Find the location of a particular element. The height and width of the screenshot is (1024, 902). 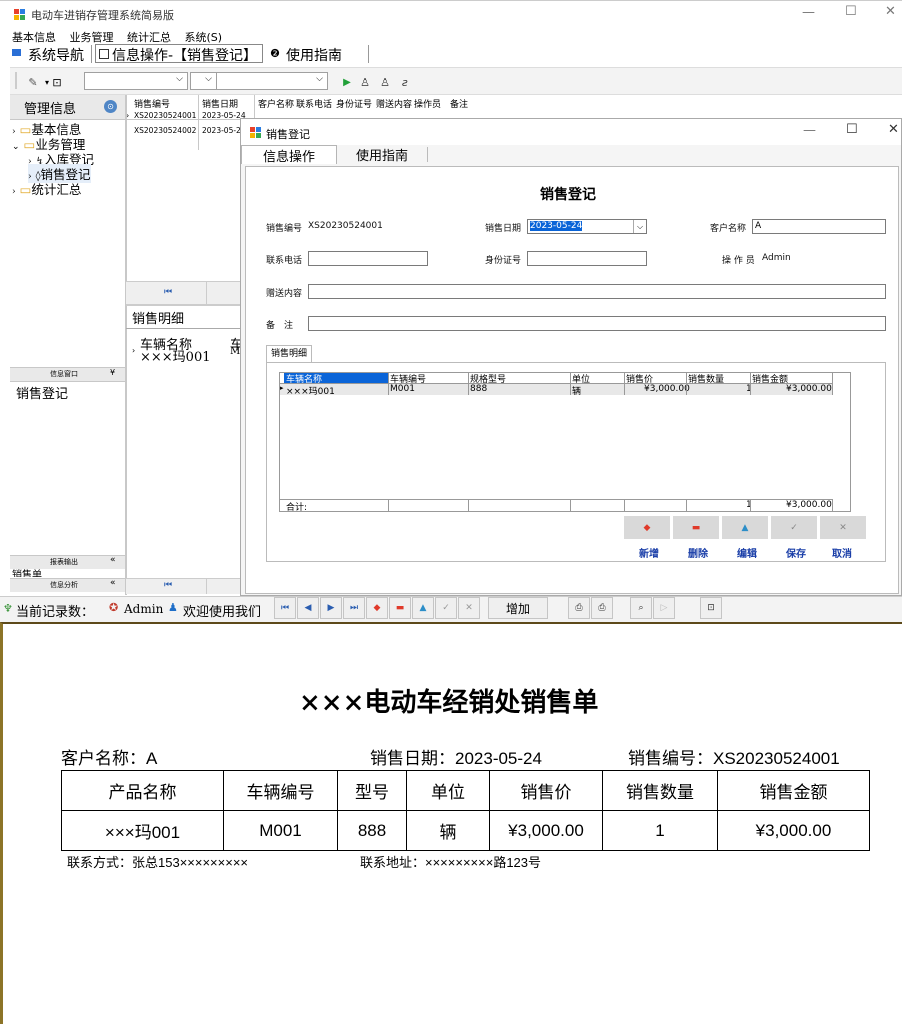

nav-save-button: ✓ is located at coordinates (446, 608).